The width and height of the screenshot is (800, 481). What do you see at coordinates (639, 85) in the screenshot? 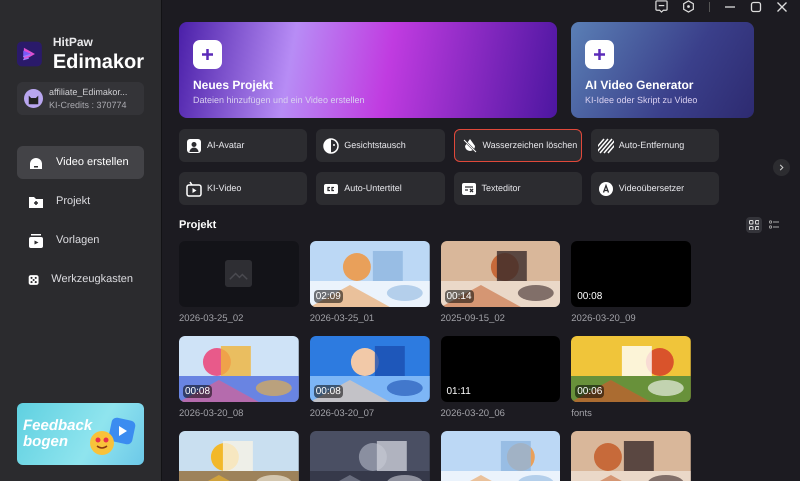
I see `card-title: AI Video Generator` at bounding box center [639, 85].